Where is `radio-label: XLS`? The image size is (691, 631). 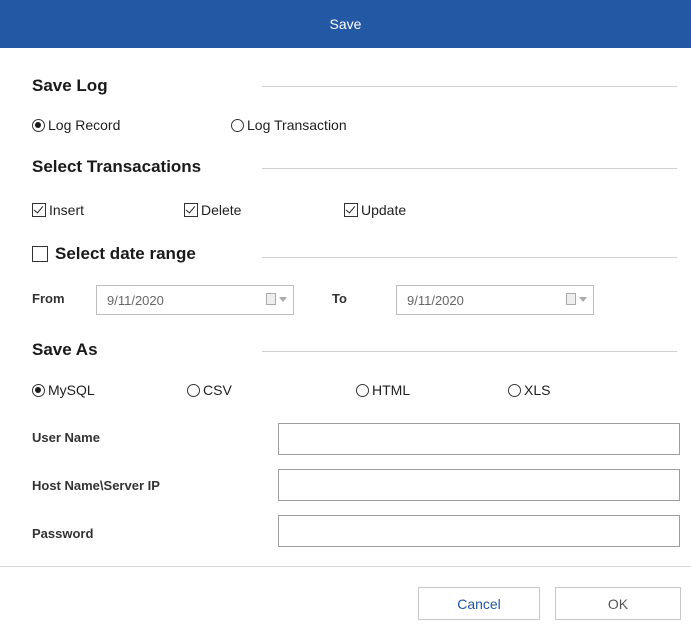 radio-label: XLS is located at coordinates (537, 390).